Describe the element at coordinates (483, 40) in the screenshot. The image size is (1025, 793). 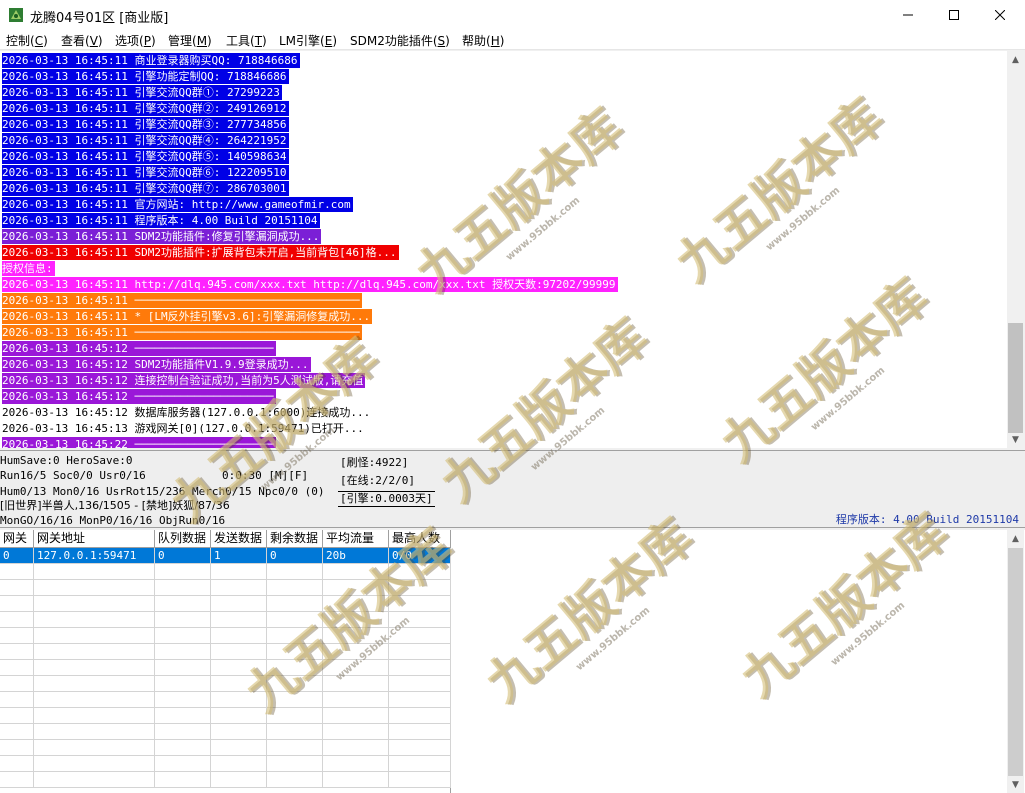
I see `menu-help: 帮助(H)` at that location.